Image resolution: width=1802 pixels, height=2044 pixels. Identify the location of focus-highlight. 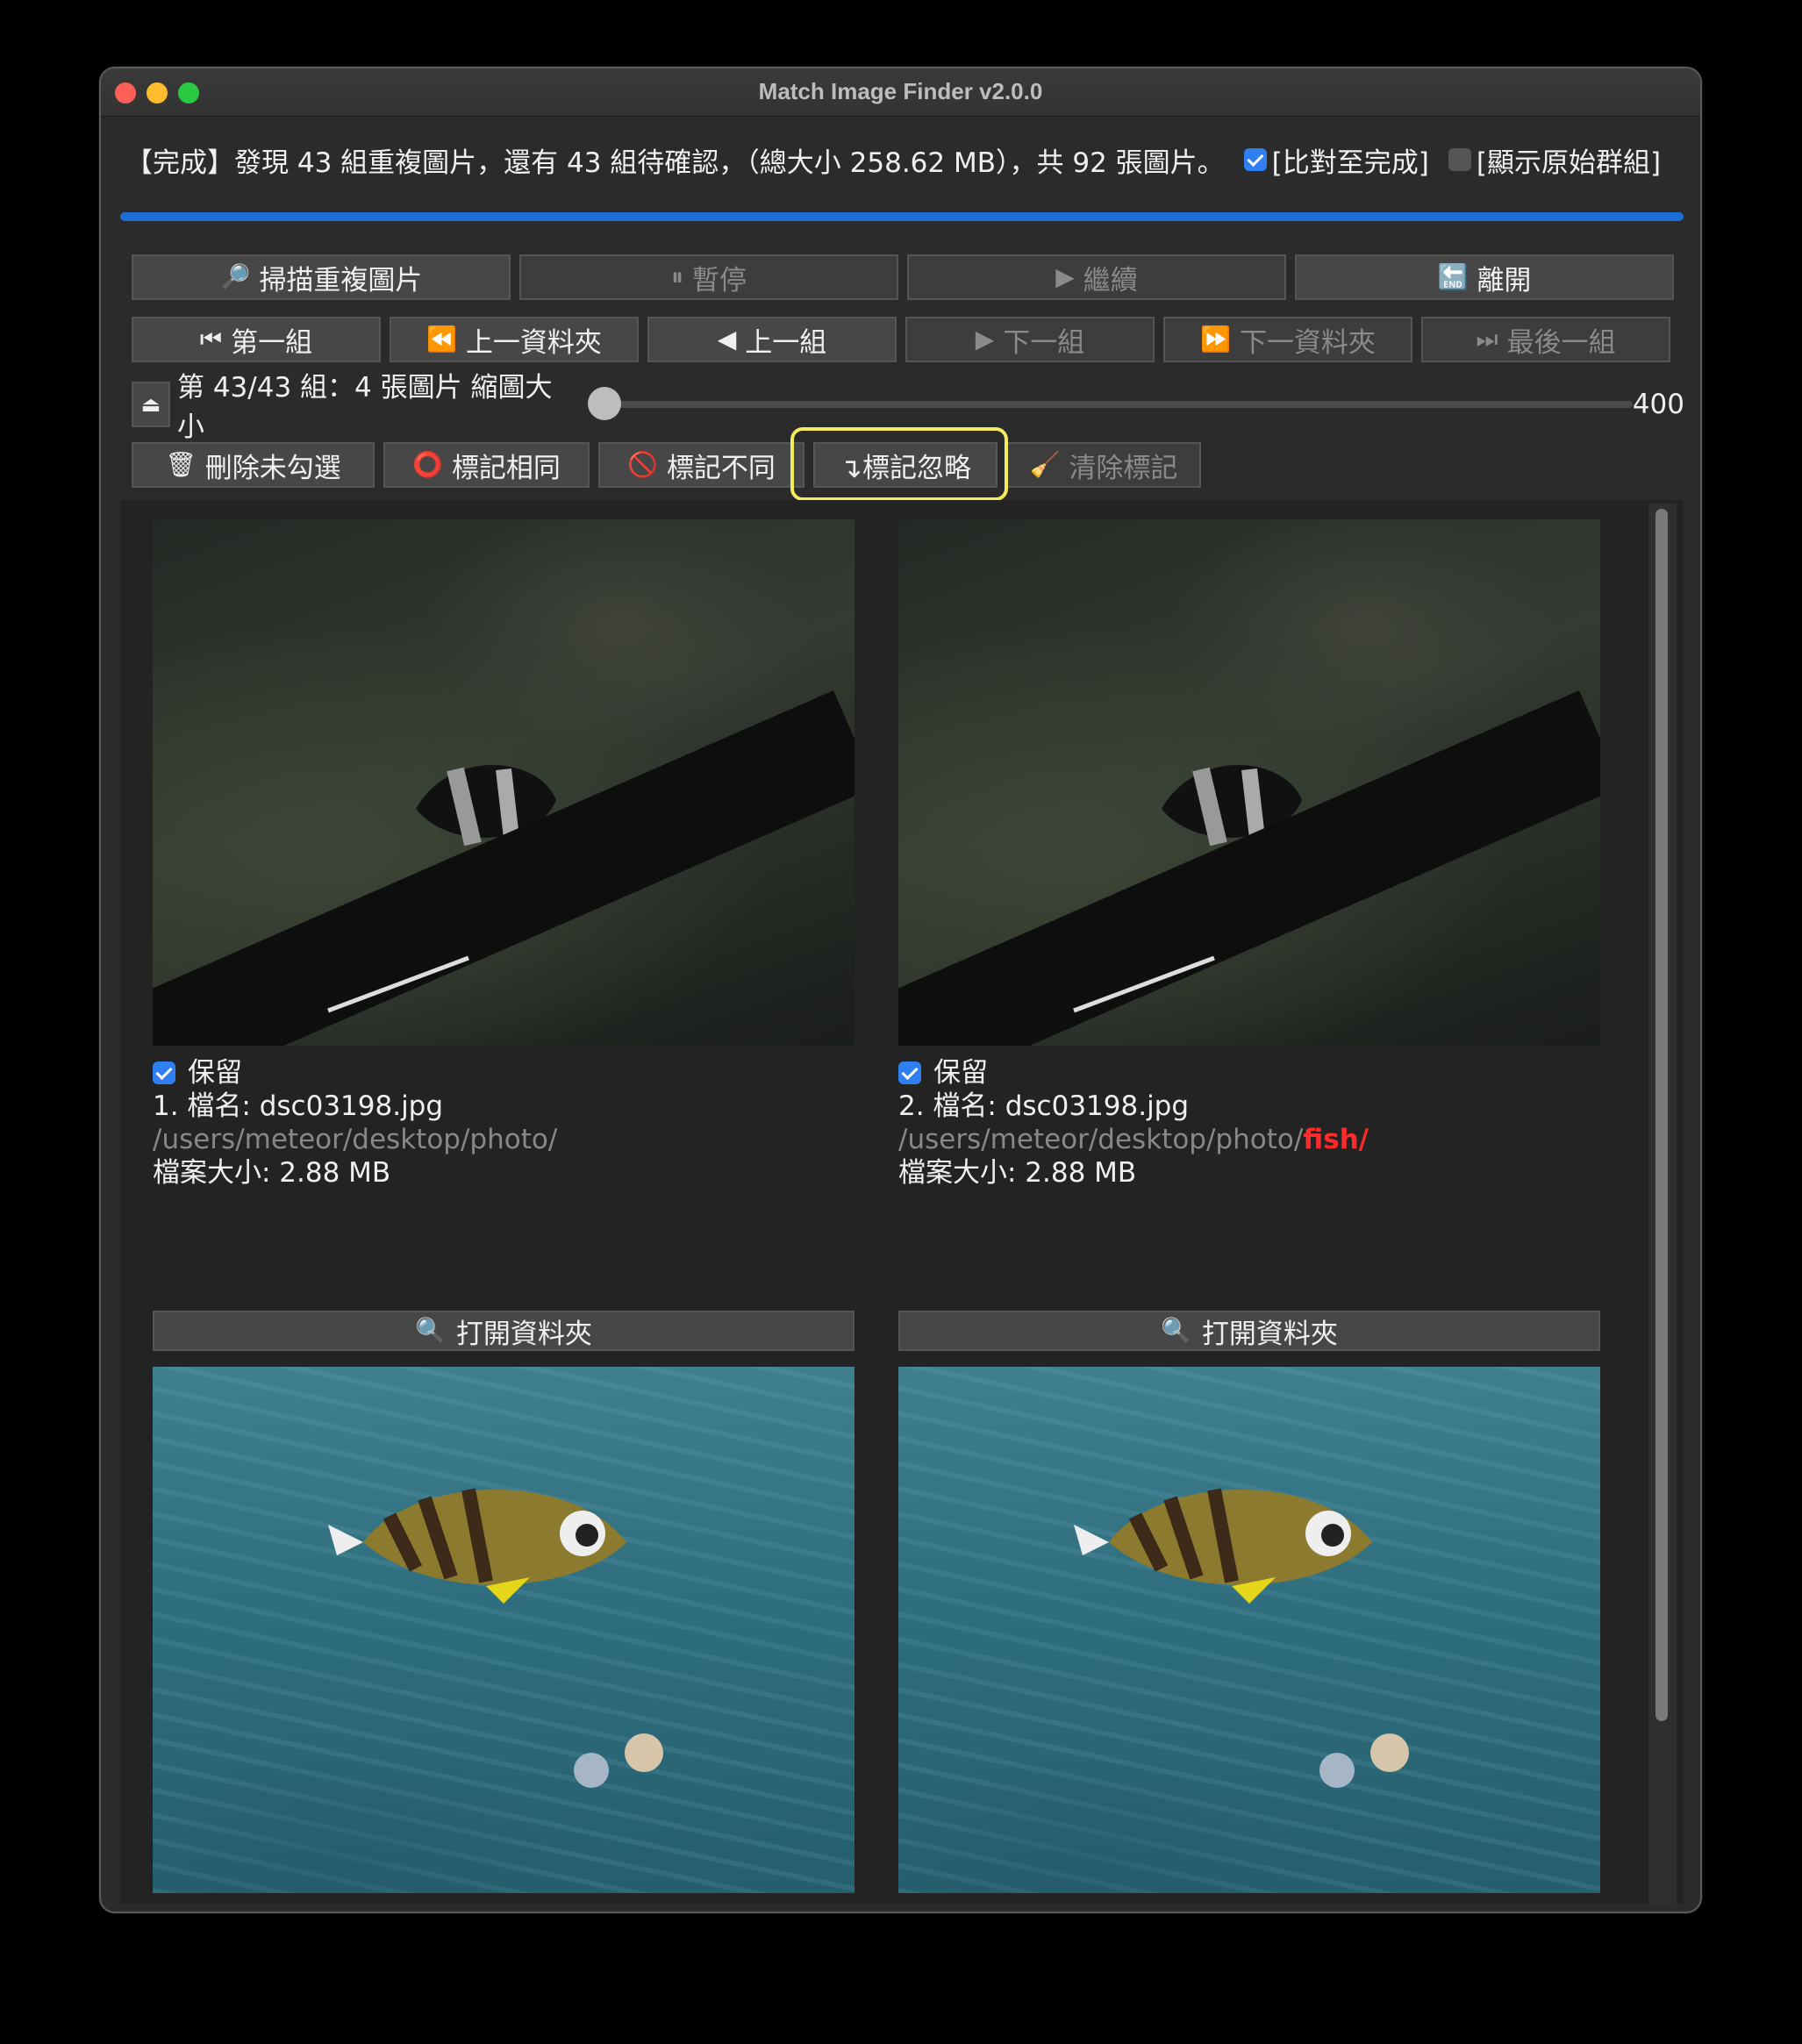
(899, 464).